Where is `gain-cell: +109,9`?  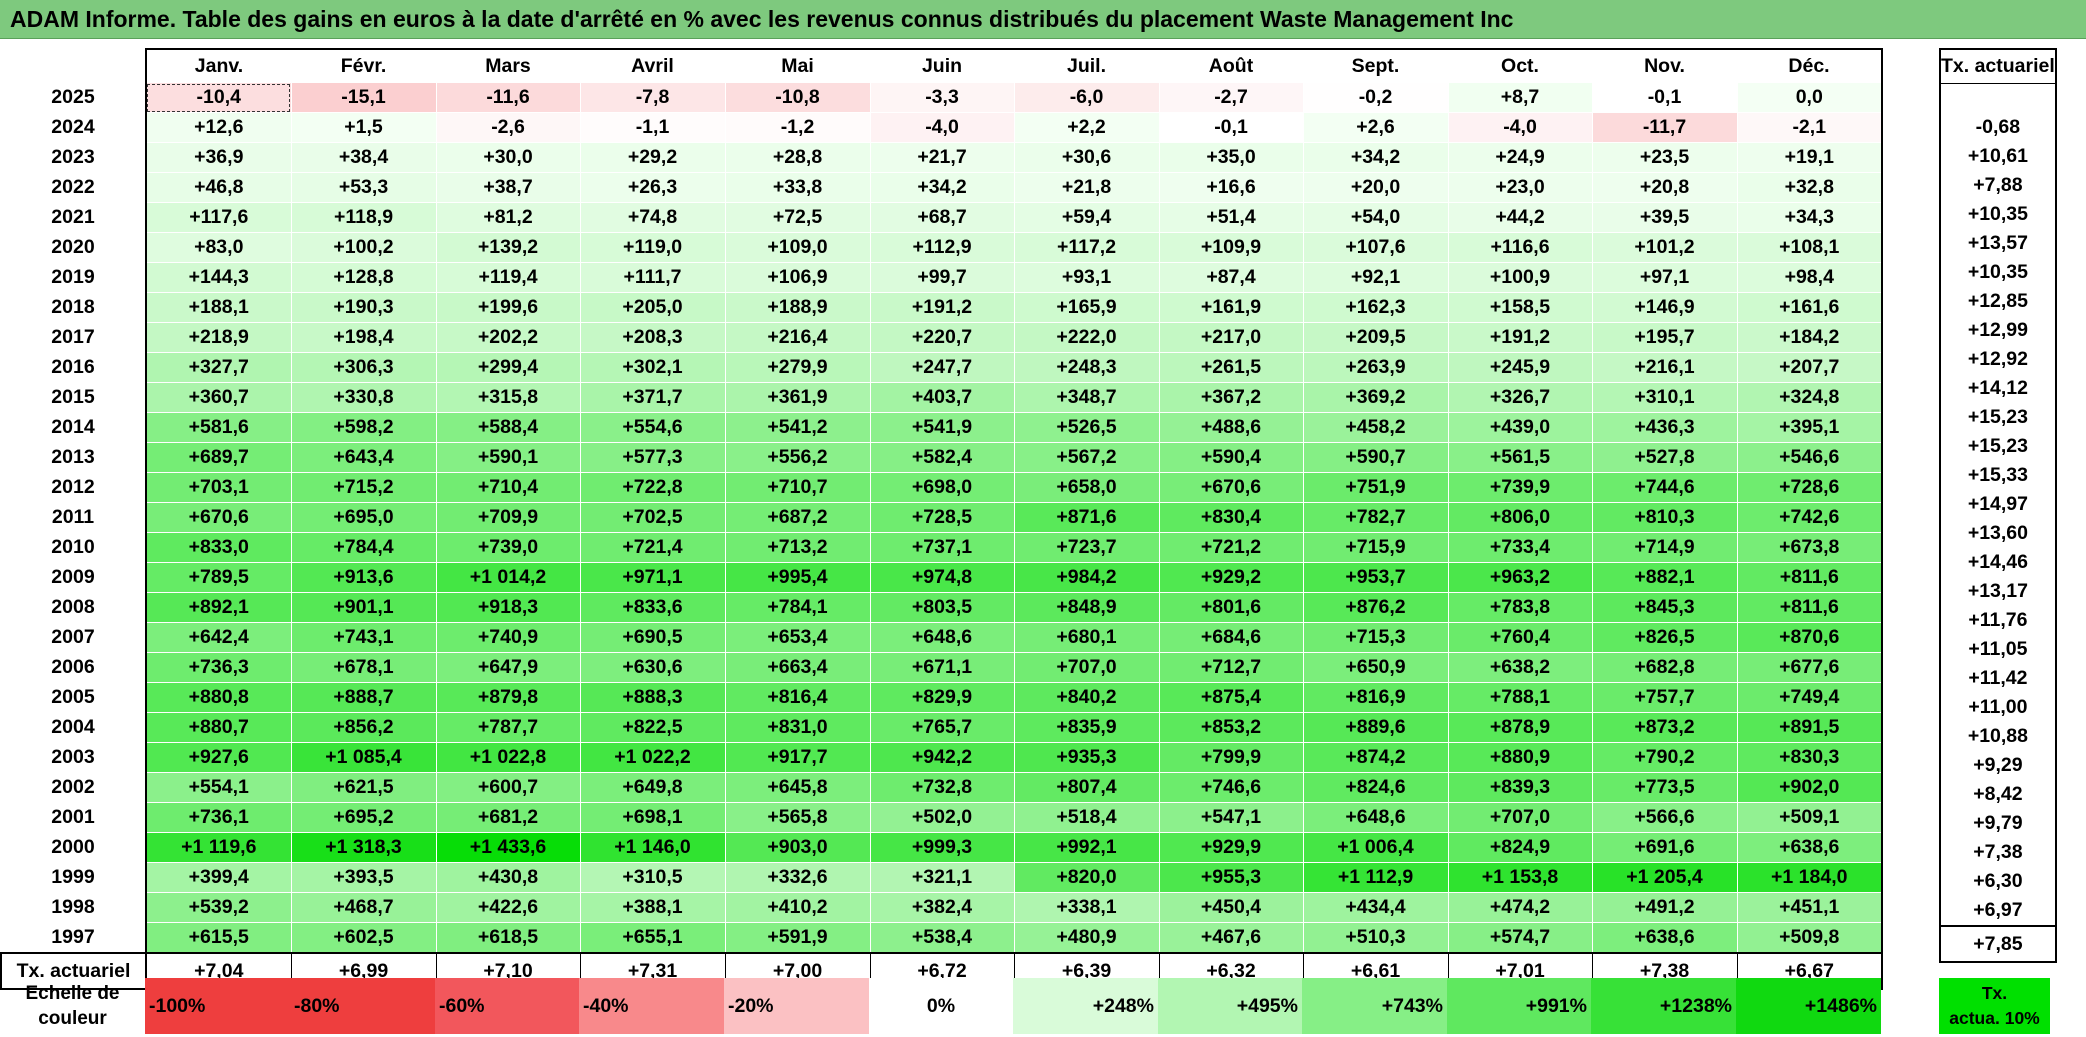 gain-cell: +109,9 is located at coordinates (1231, 247).